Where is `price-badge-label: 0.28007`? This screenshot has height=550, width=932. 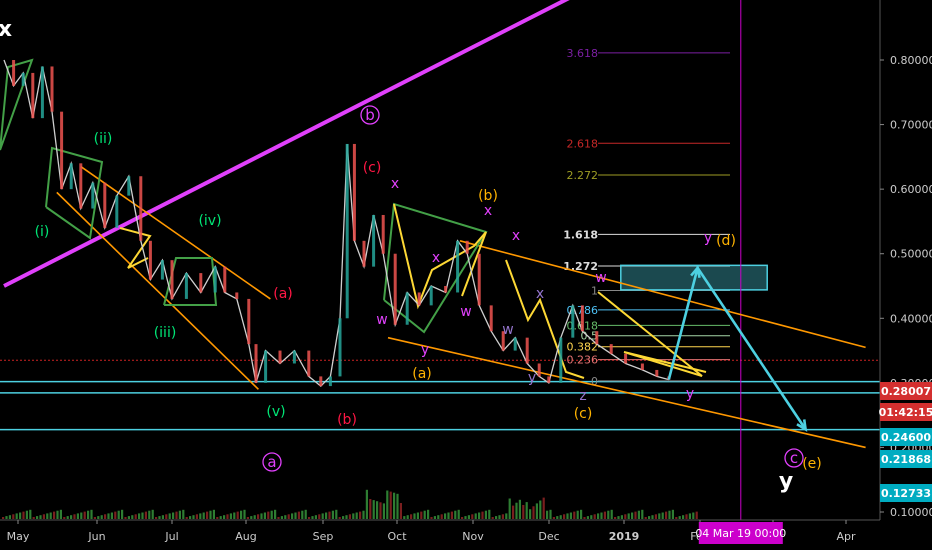 price-badge-label: 0.28007 is located at coordinates (906, 391).